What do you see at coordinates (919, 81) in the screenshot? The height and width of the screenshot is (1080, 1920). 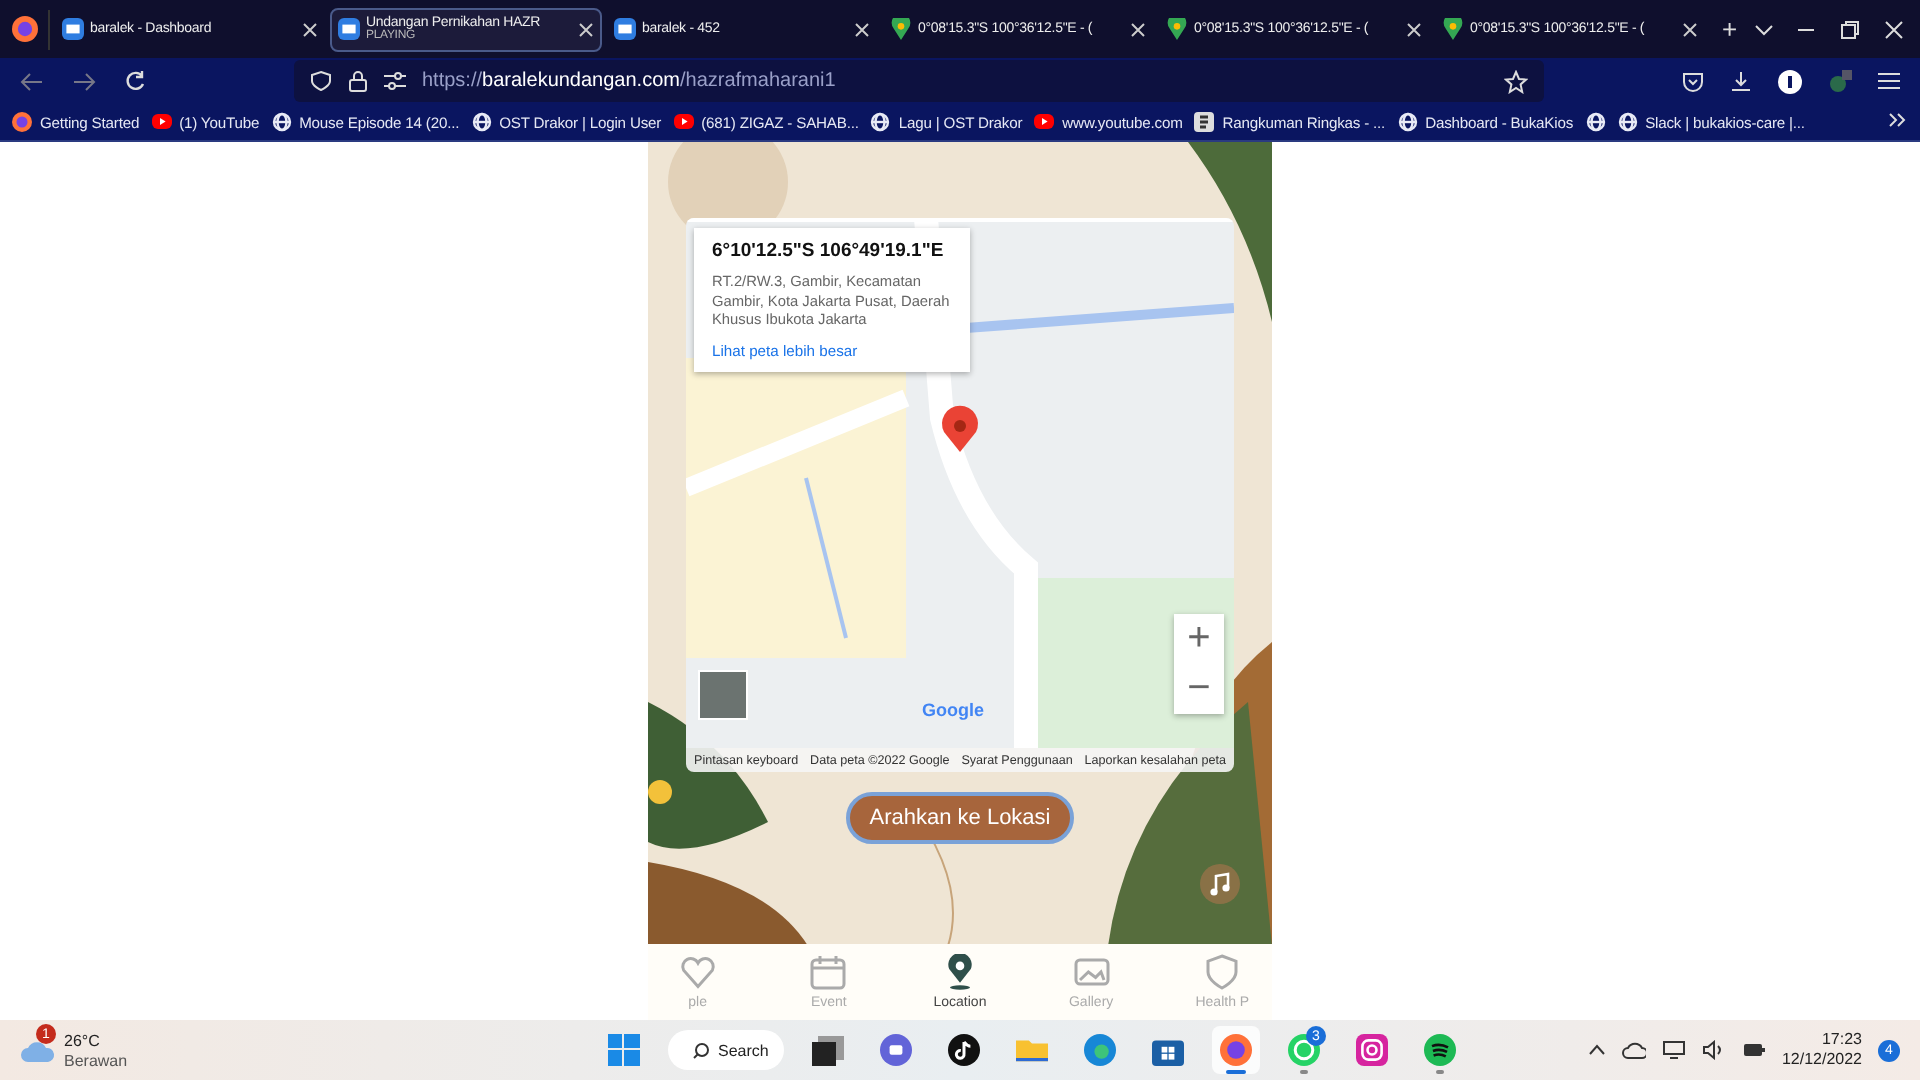 I see `address-bar: https://baralekundangan.com/hazrafmaharani1` at bounding box center [919, 81].